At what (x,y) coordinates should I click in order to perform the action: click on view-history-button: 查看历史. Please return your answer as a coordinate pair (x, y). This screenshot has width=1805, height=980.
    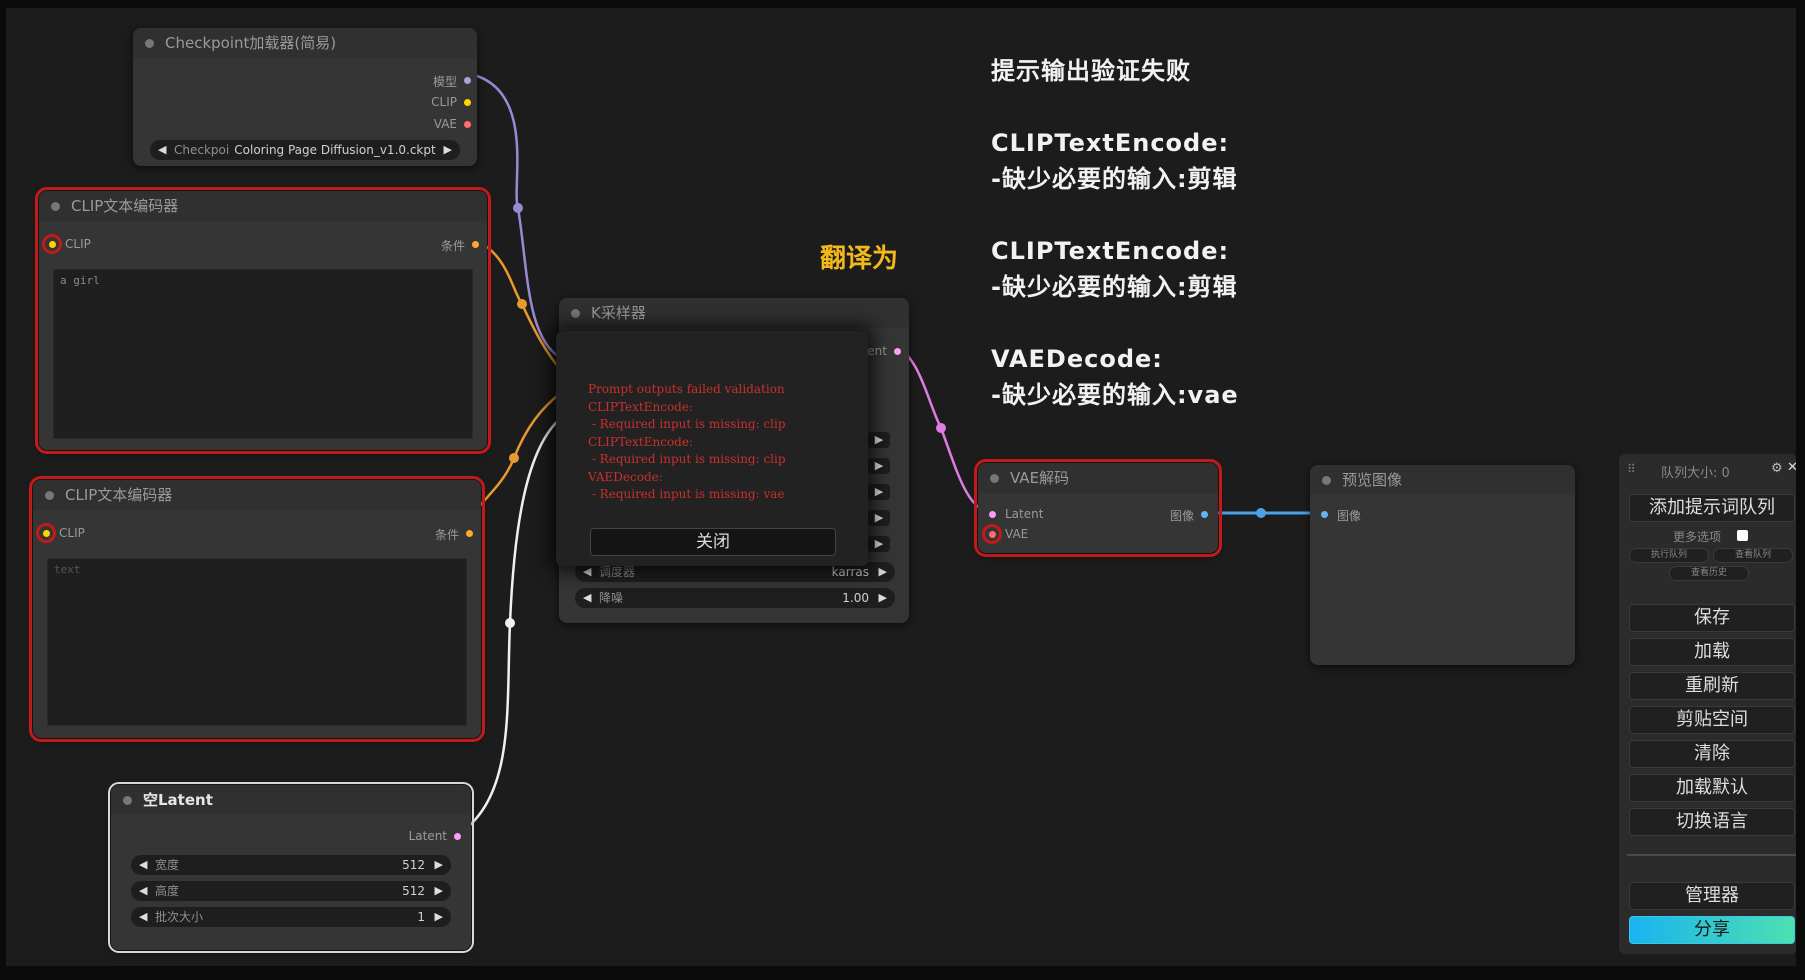
    Looking at the image, I should click on (1709, 573).